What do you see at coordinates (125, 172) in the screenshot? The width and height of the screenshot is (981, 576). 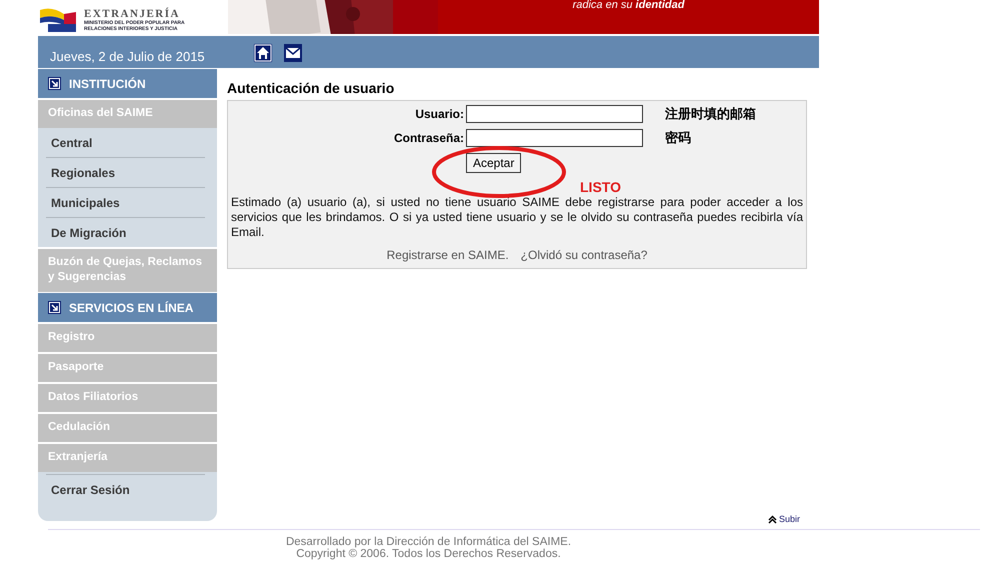 I see `menu-link: Regionales` at bounding box center [125, 172].